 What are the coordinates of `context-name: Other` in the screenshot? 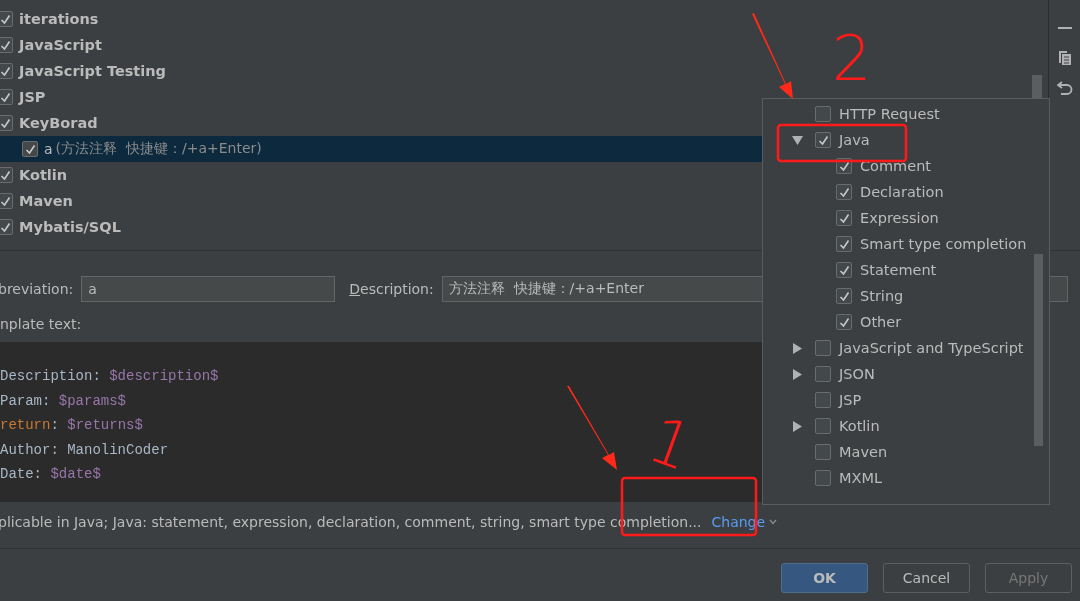 It's located at (881, 322).